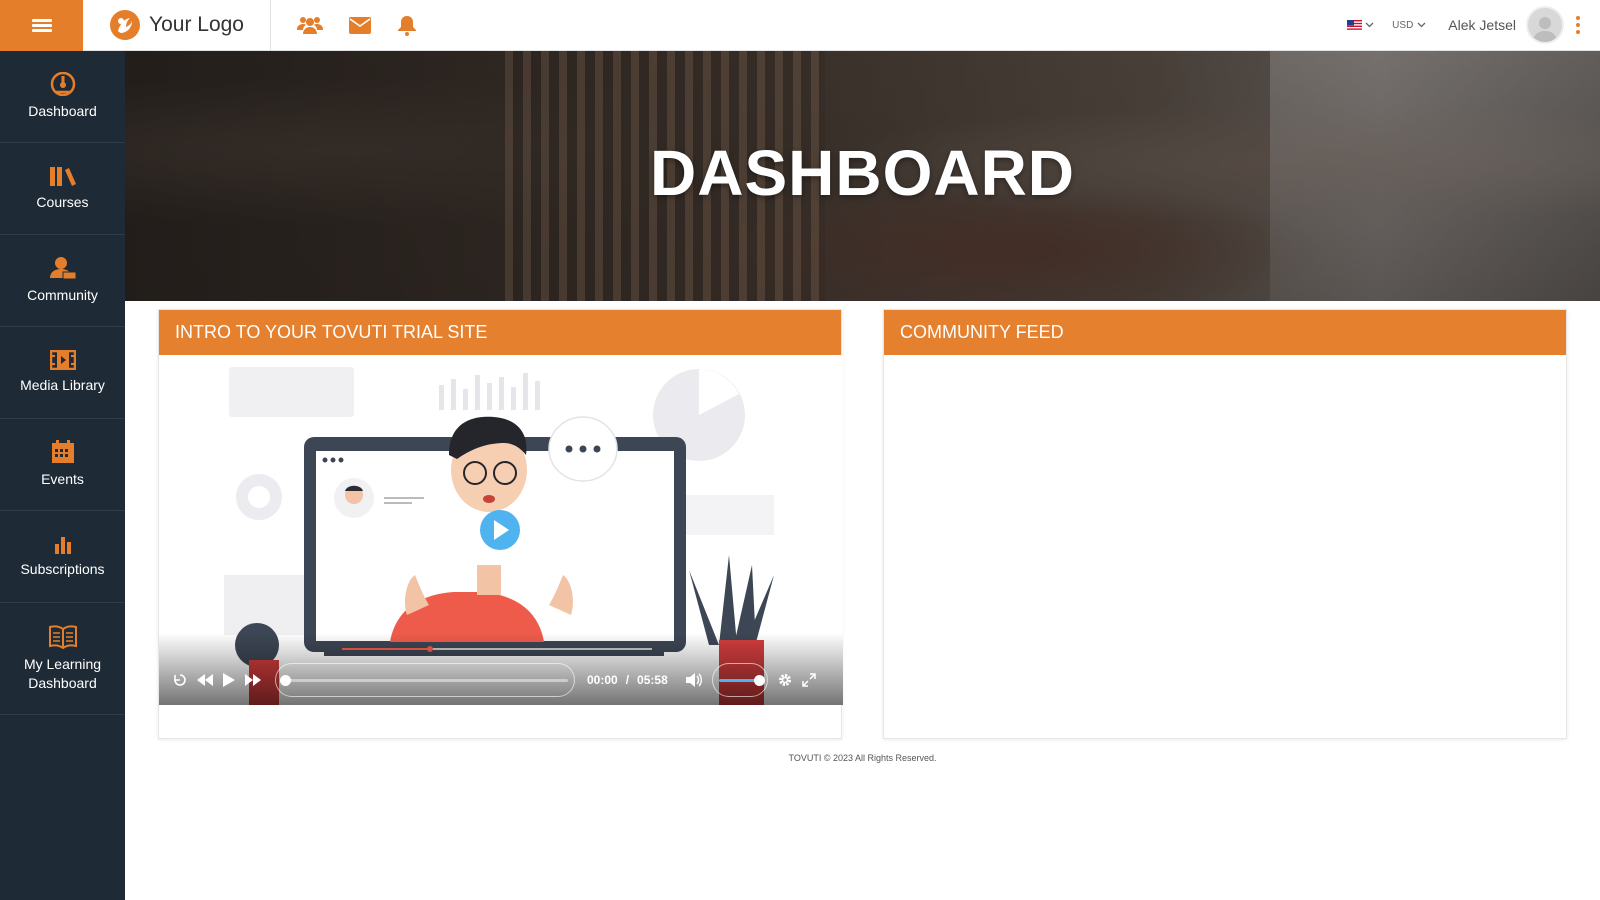  I want to click on sidebar-item-label: Events, so click(62, 479).